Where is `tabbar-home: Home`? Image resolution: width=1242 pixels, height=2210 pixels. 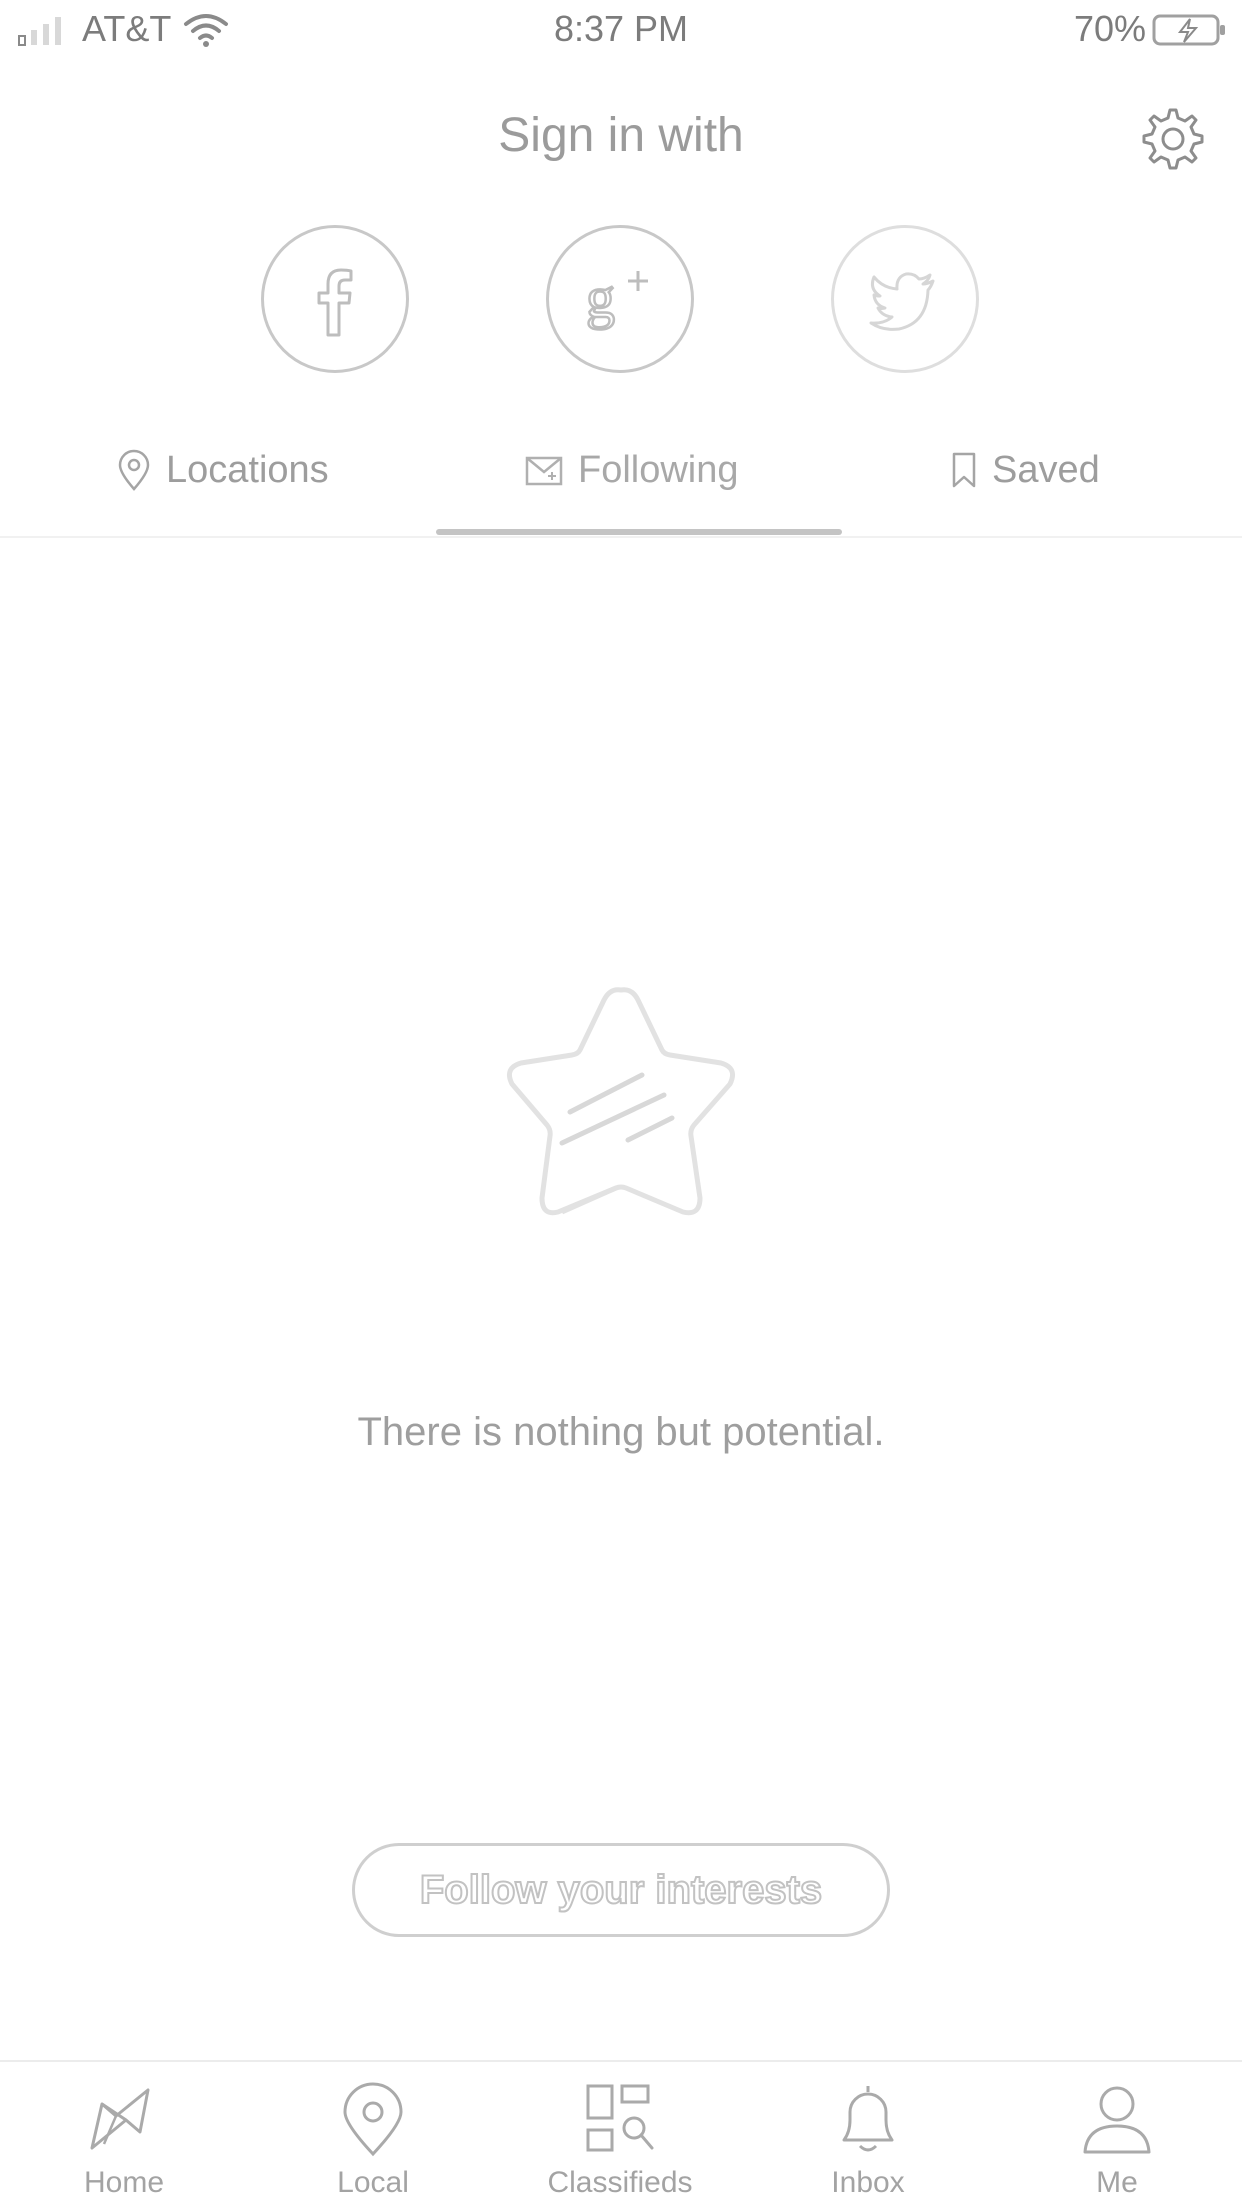 tabbar-home: Home is located at coordinates (124, 2146).